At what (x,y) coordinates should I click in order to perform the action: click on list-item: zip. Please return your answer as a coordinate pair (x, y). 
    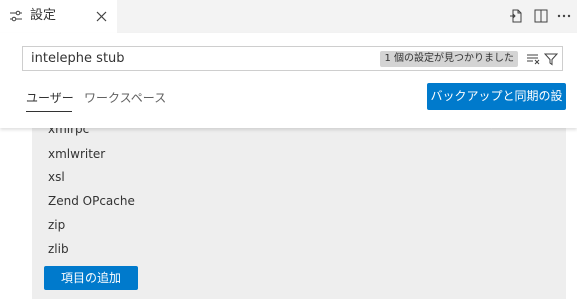
    Looking at the image, I should click on (56, 225).